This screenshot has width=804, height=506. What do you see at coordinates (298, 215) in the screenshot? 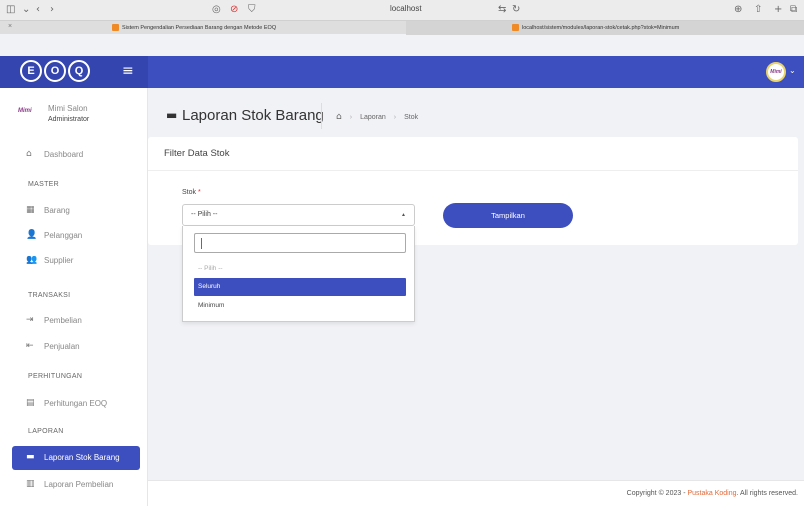
I see `stok-select: -- Pilih -- ▲` at bounding box center [298, 215].